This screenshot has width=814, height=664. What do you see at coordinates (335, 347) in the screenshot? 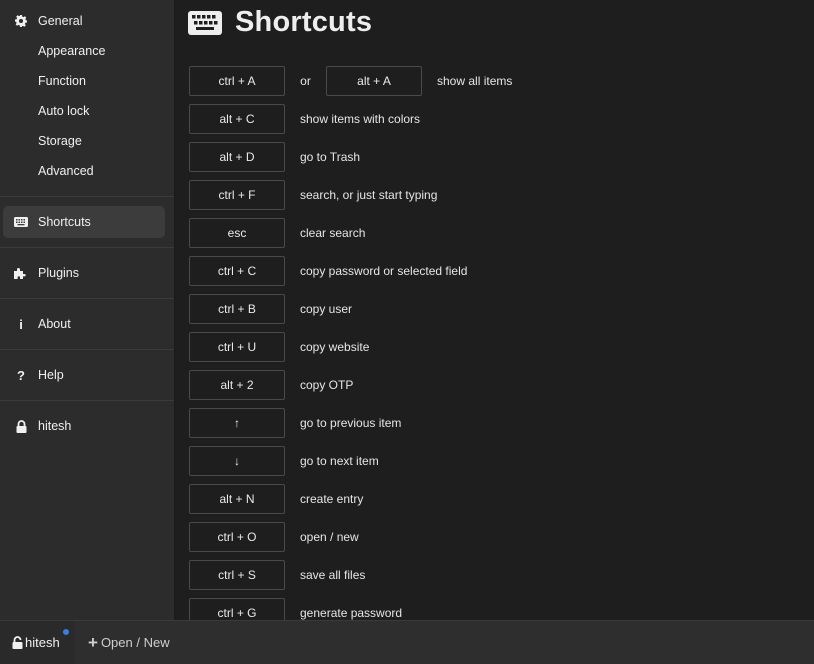
I see `shortcut-description: copy website` at bounding box center [335, 347].